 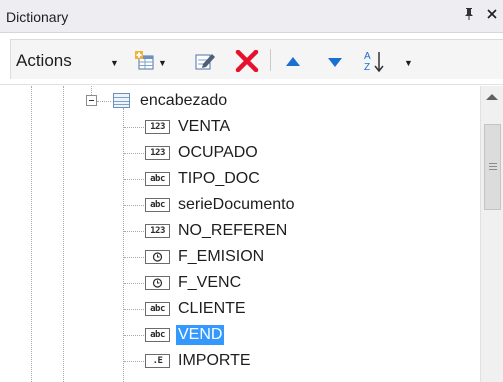 What do you see at coordinates (236, 205) in the screenshot?
I see `field-label: serieDocumento` at bounding box center [236, 205].